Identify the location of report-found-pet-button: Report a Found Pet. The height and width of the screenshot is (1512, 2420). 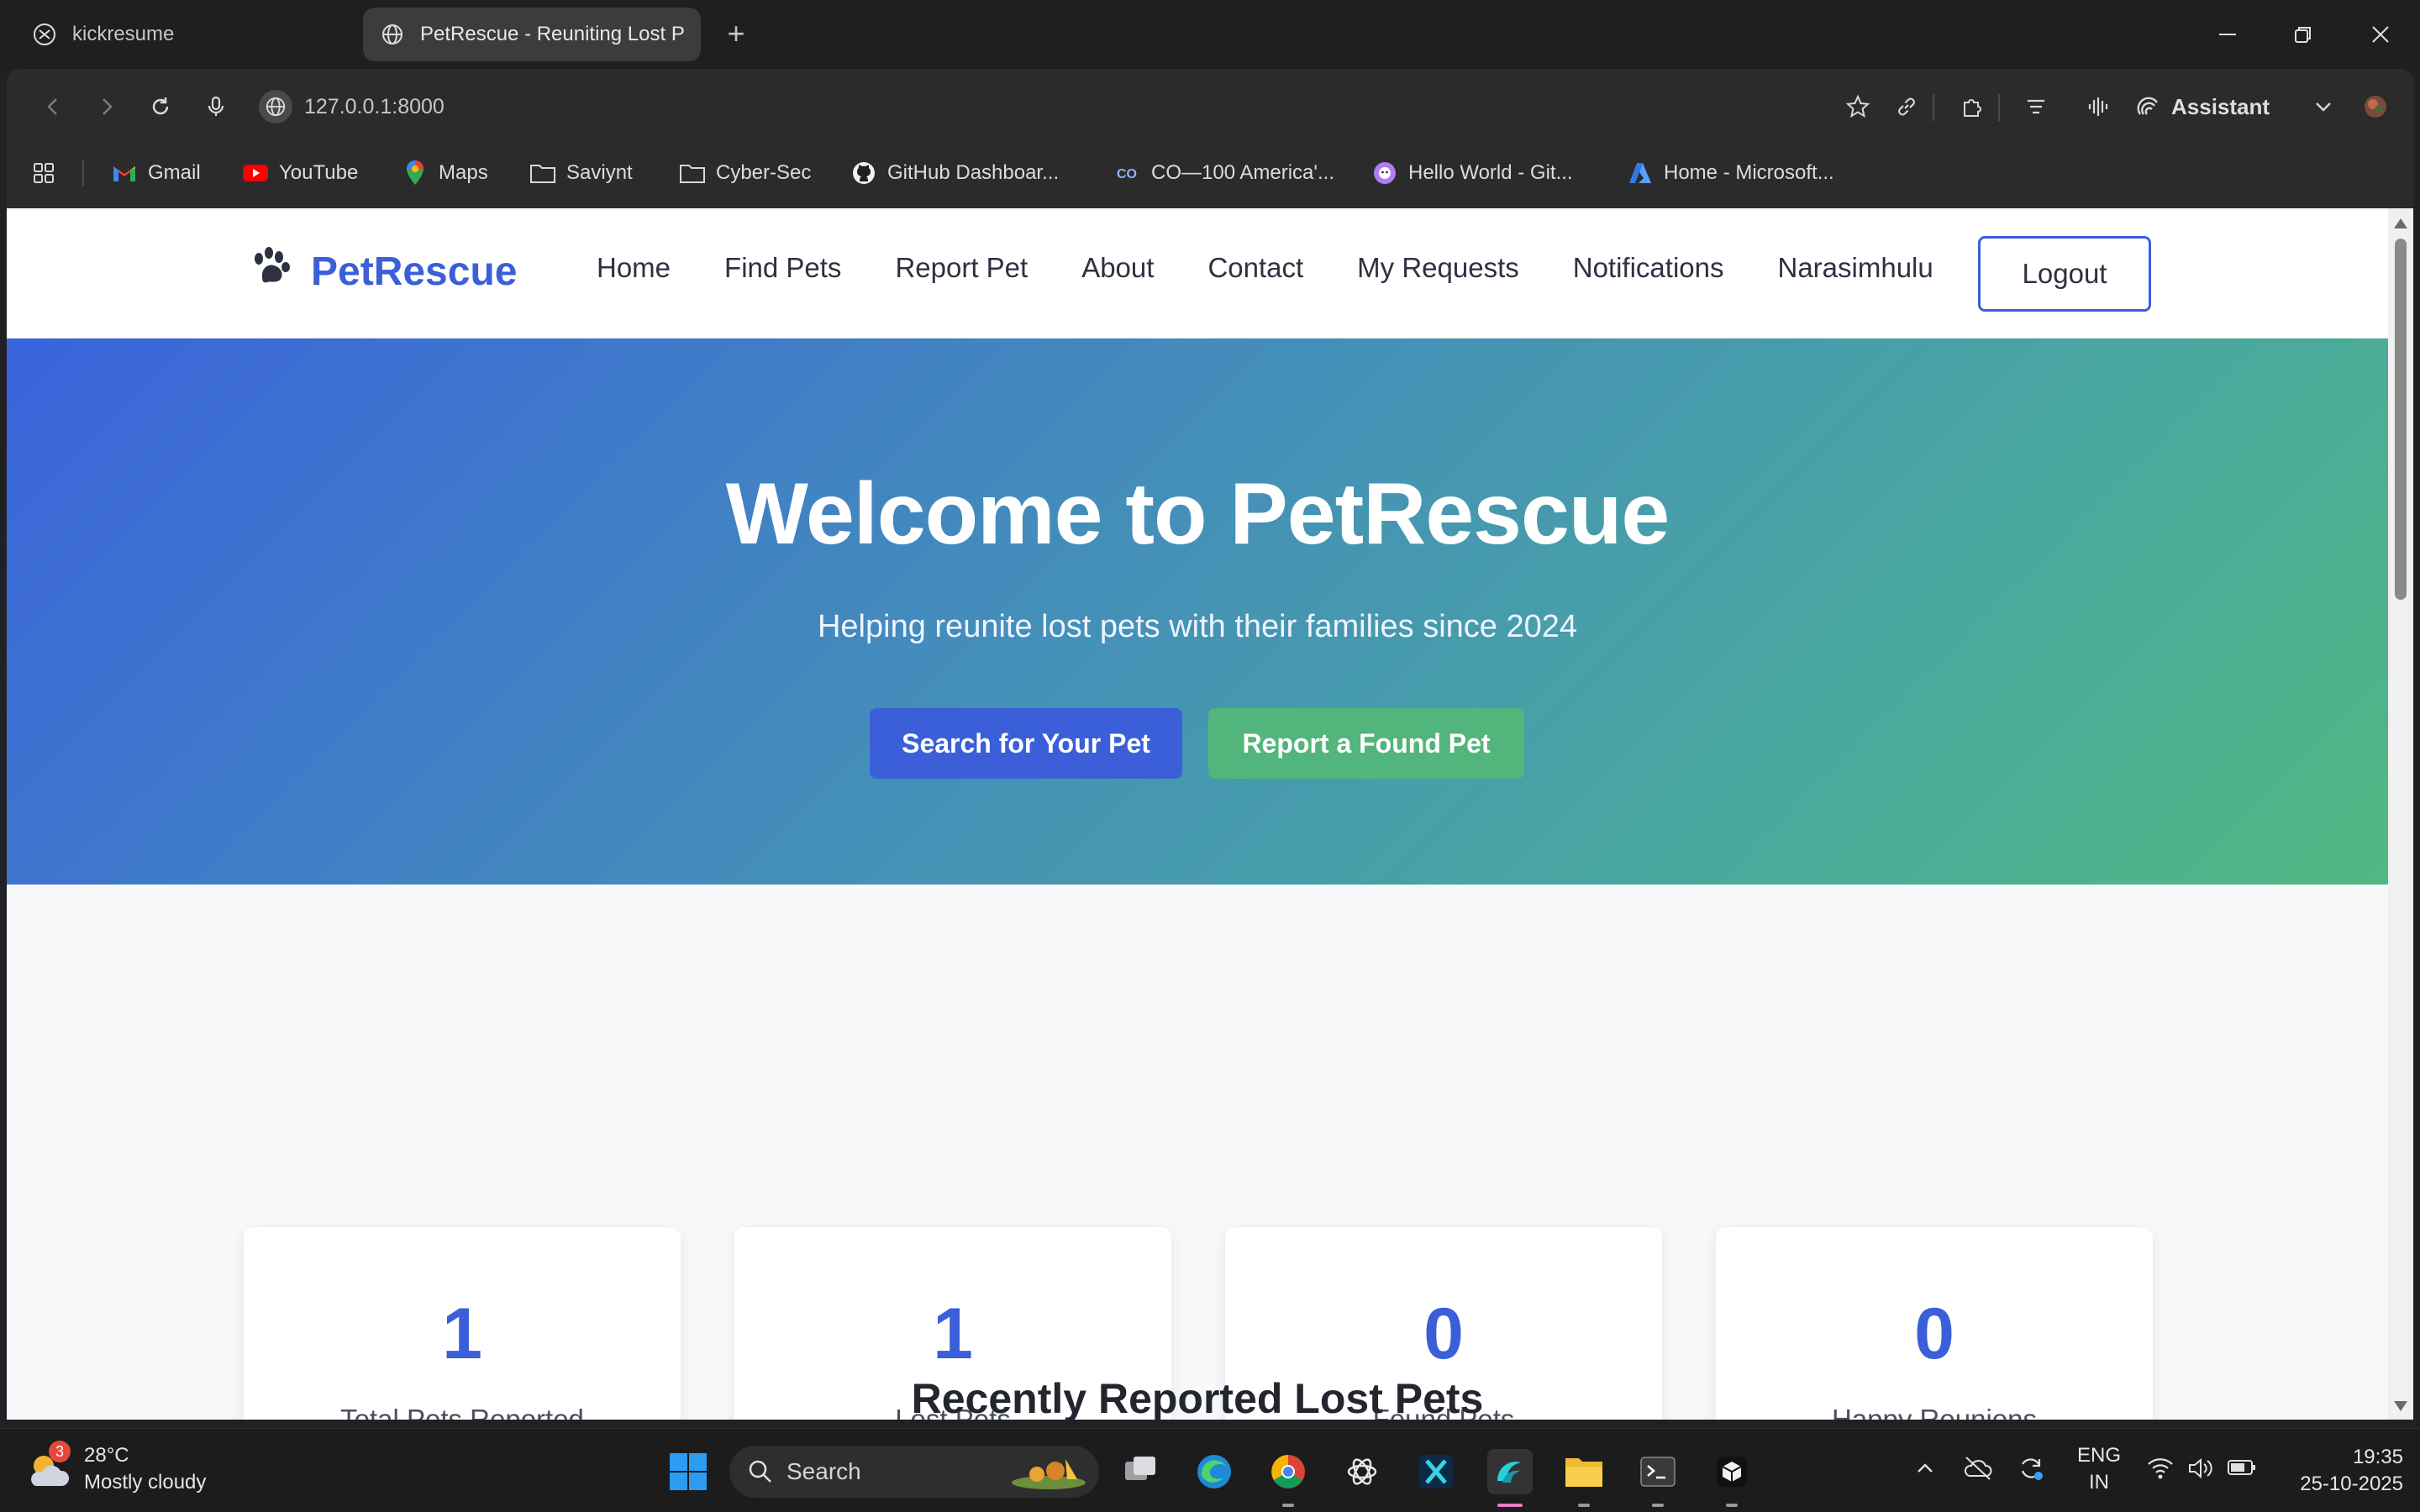
(1366, 743).